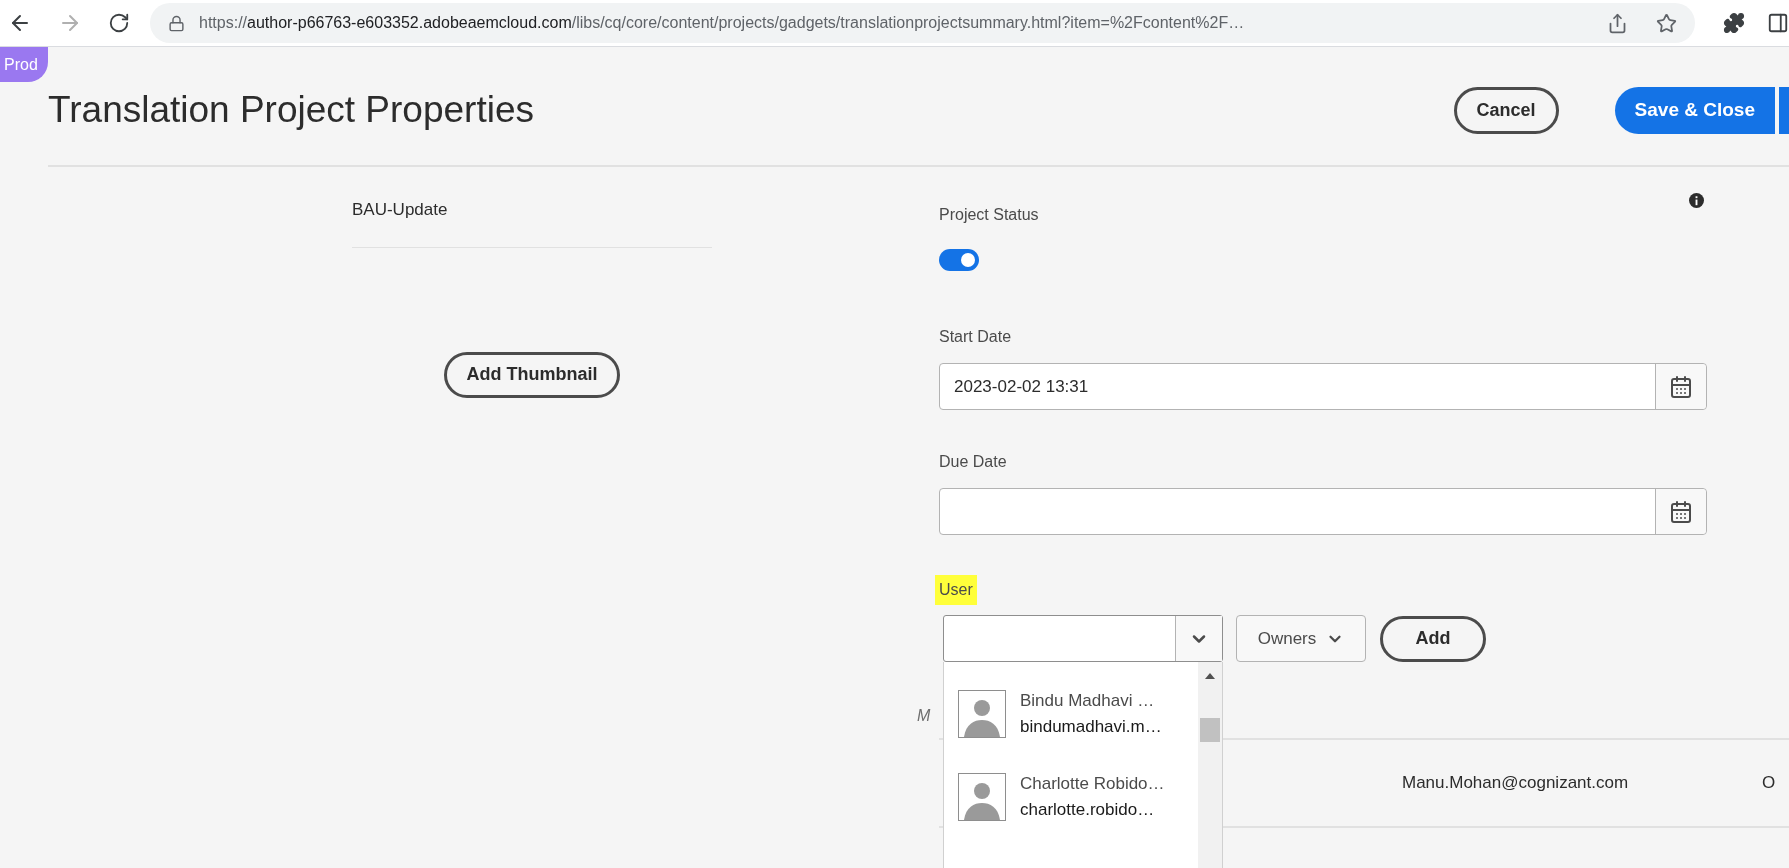 Image resolution: width=1789 pixels, height=868 pixels. What do you see at coordinates (1734, 23) in the screenshot?
I see `extensions-icon` at bounding box center [1734, 23].